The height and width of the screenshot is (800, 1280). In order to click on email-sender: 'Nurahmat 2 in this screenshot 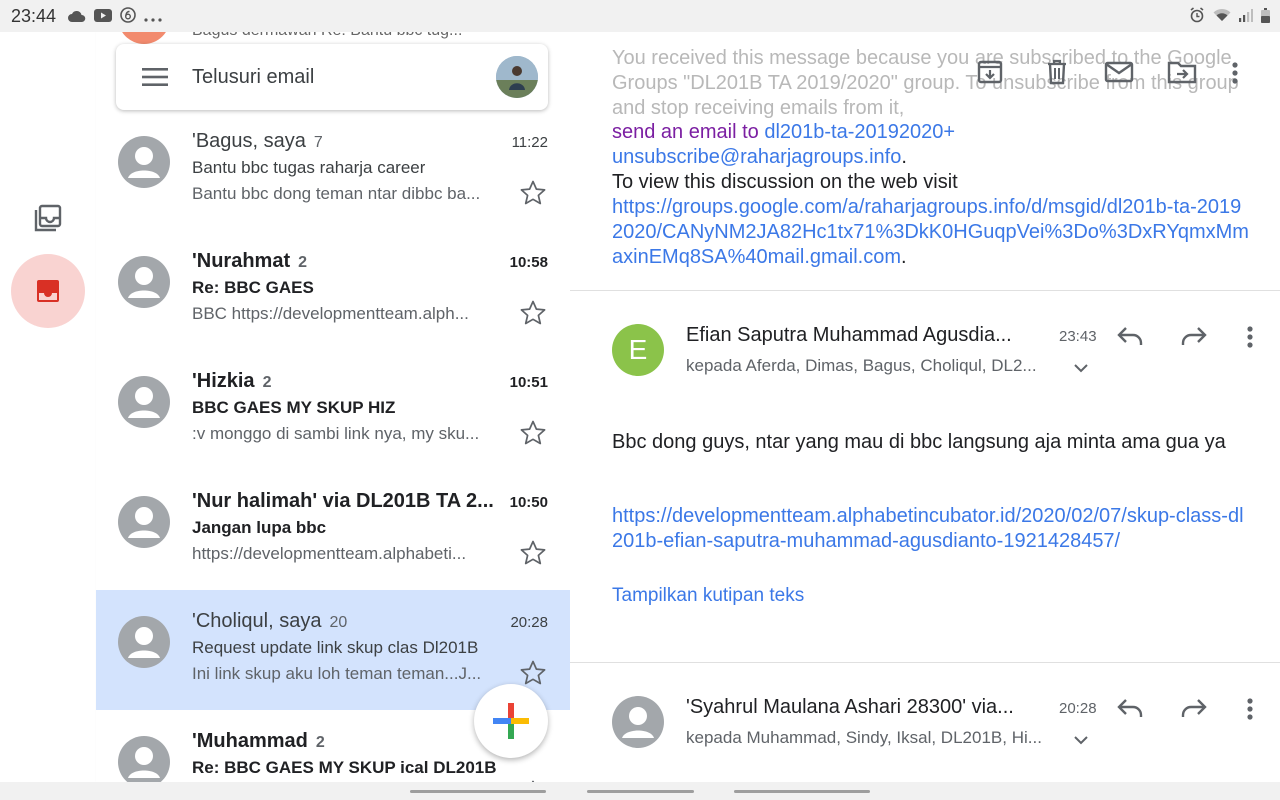, I will do `click(250, 261)`.